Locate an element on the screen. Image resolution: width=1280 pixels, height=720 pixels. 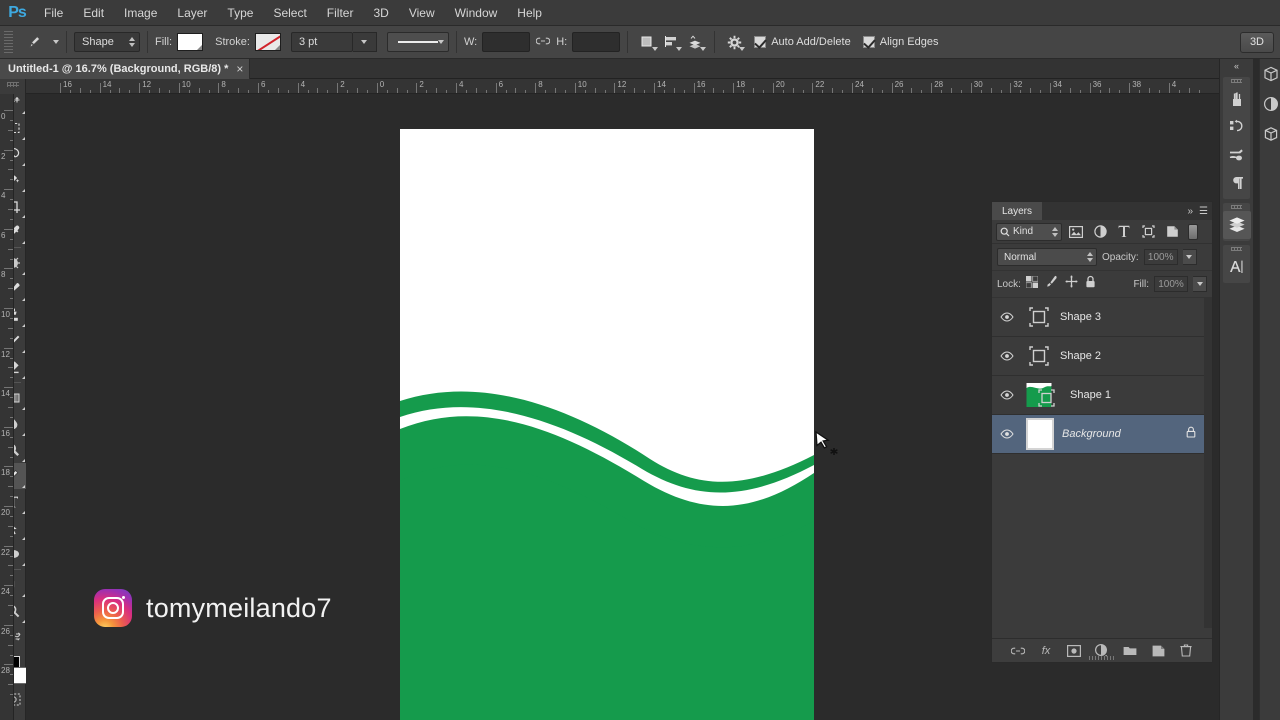
lock-image-pixels-icon is located at coordinates (1051, 284).